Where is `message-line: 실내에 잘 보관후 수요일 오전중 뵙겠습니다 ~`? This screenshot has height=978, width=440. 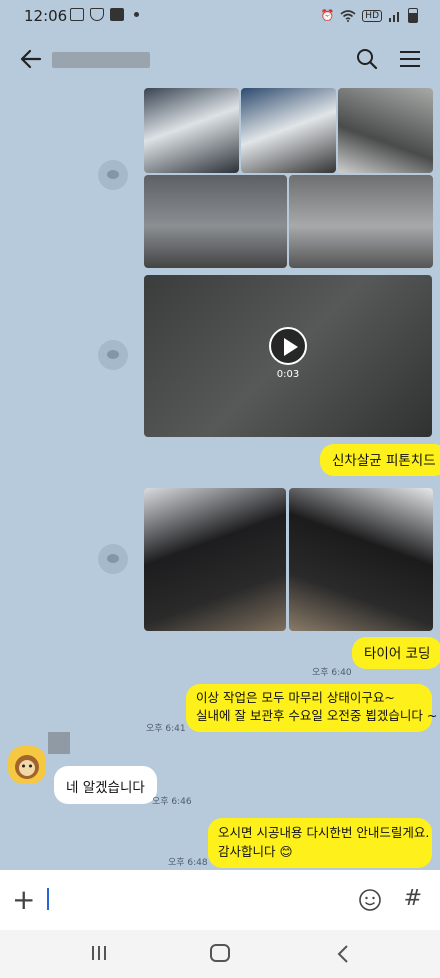 message-line: 실내에 잘 보관후 수요일 오전중 뵙겠습니다 ~ is located at coordinates (317, 715).